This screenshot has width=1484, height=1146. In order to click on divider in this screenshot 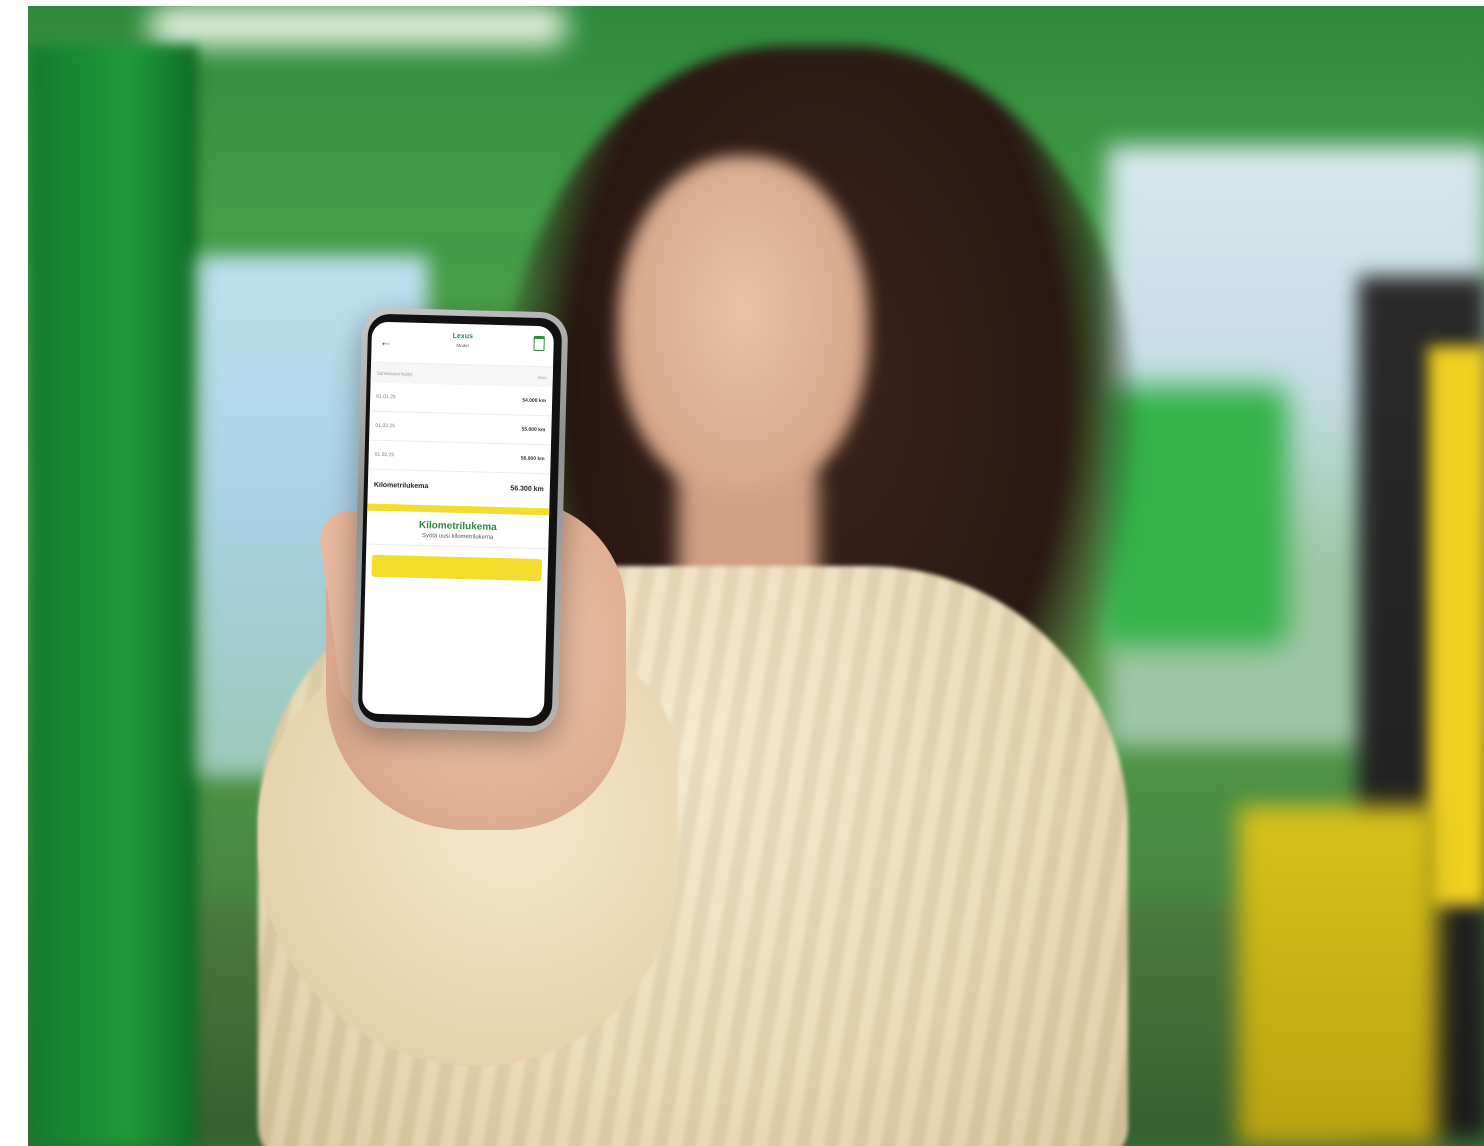, I will do `click(457, 546)`.